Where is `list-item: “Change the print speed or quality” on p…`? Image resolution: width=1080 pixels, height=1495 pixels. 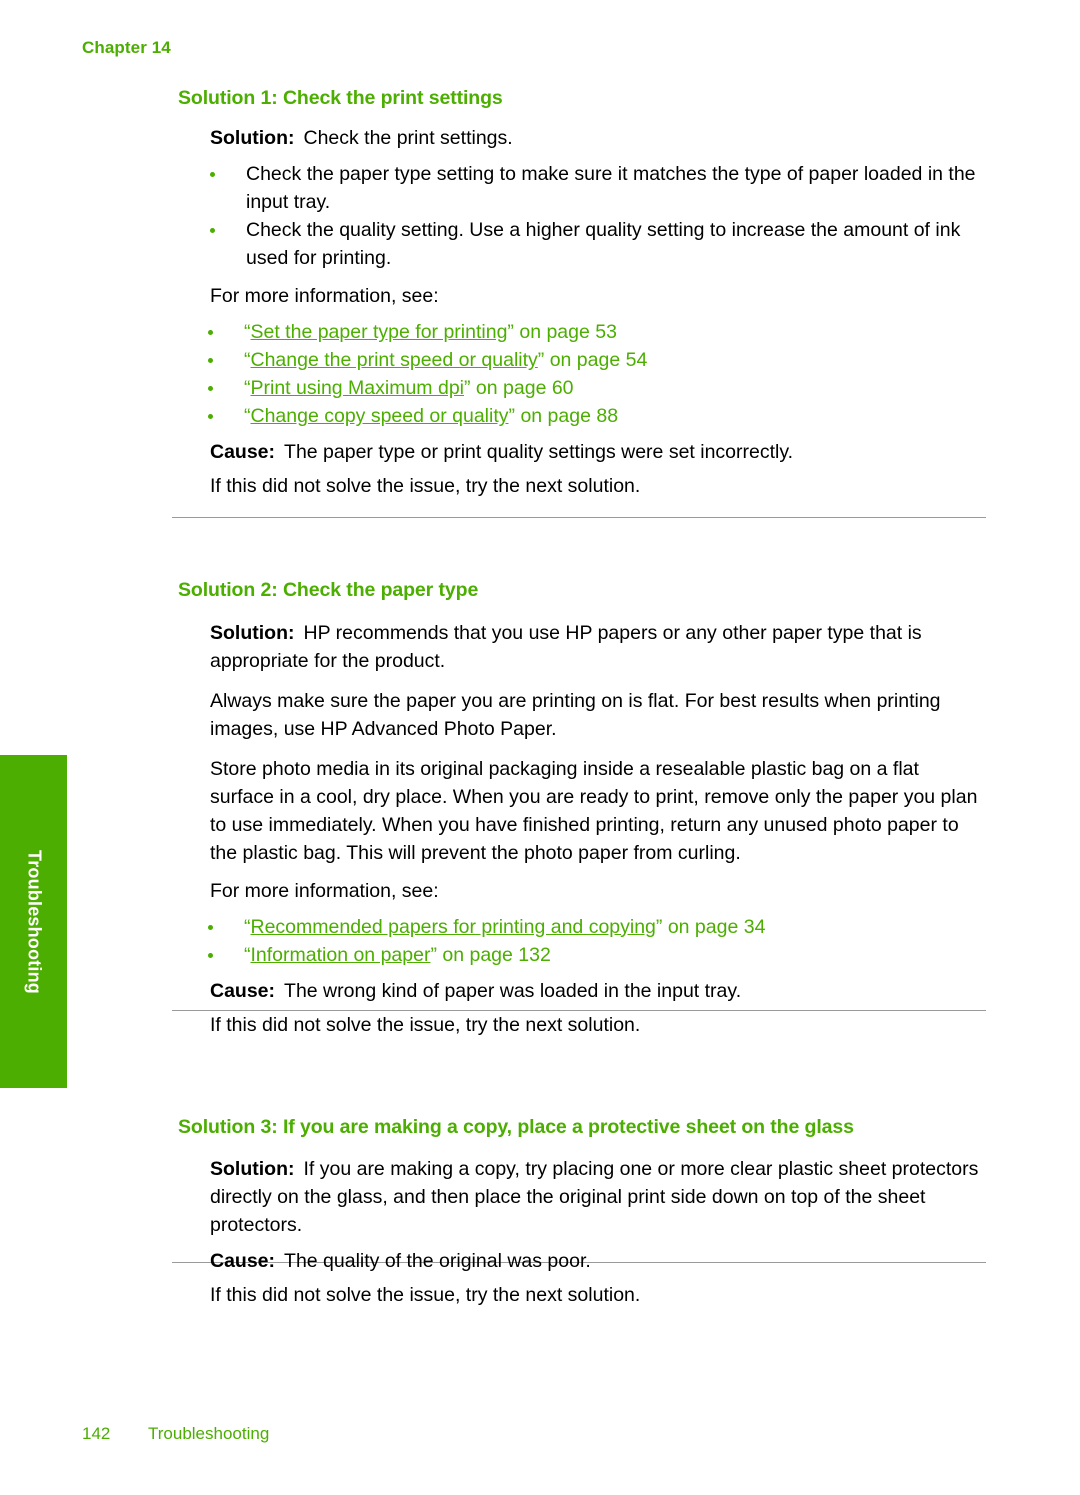
list-item: “Change the print speed or quality” on p… is located at coordinates (583, 360).